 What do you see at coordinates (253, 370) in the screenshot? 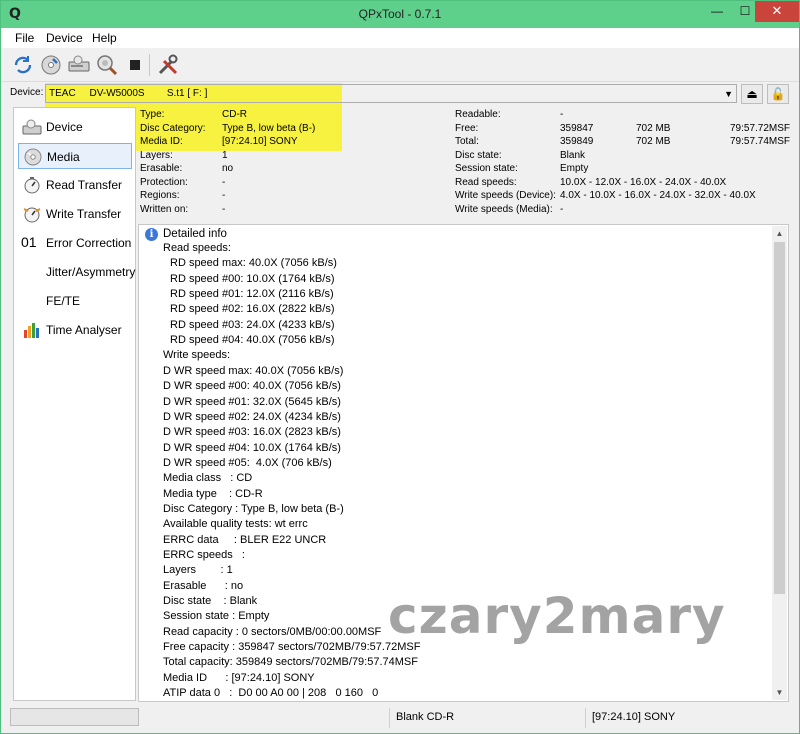
I see `detail-line: D WR speed max: 40.0X (7056 kB/s)` at bounding box center [253, 370].